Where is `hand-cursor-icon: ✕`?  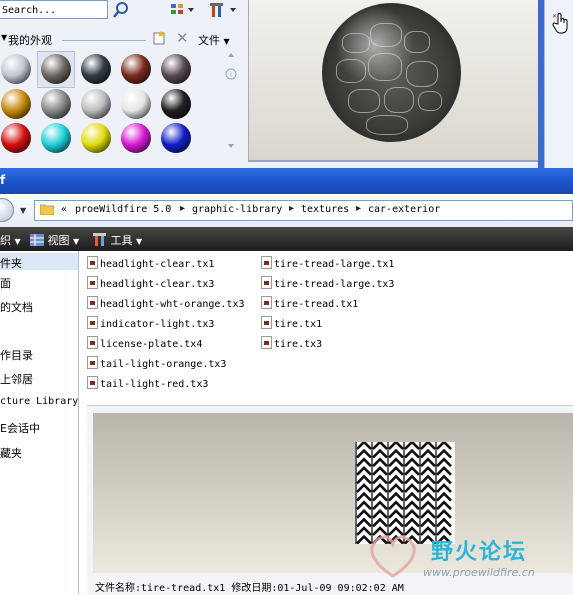
hand-cursor-icon: ✕ is located at coordinates (561, 23).